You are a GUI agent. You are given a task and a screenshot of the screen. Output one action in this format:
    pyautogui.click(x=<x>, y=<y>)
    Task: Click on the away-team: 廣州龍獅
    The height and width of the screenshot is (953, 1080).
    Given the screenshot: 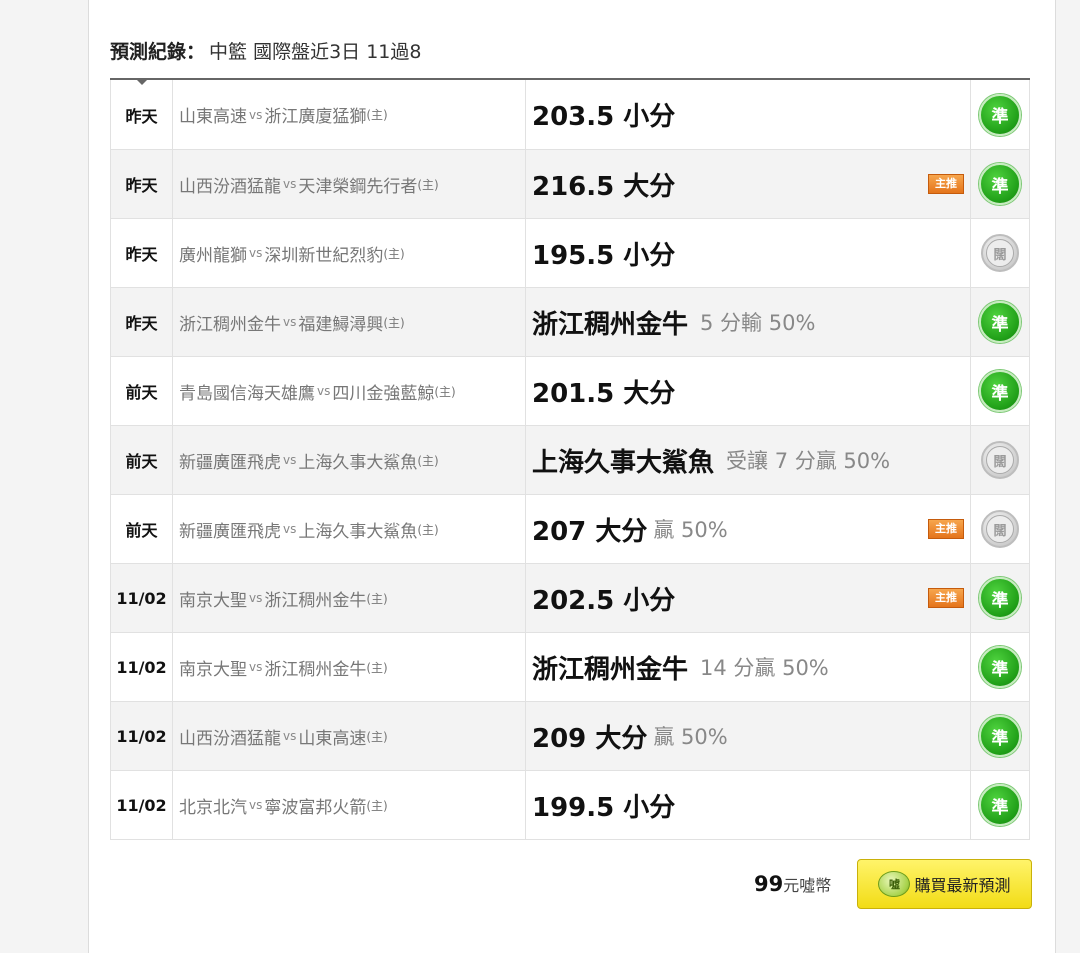 What is the action you would take?
    pyautogui.click(x=213, y=255)
    